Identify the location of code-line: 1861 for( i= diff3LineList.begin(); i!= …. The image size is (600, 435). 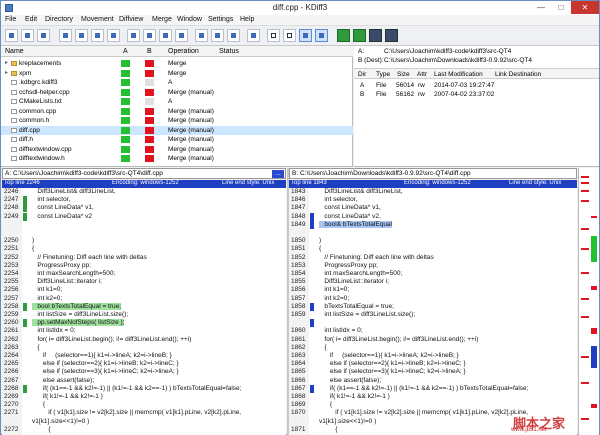
(423, 340).